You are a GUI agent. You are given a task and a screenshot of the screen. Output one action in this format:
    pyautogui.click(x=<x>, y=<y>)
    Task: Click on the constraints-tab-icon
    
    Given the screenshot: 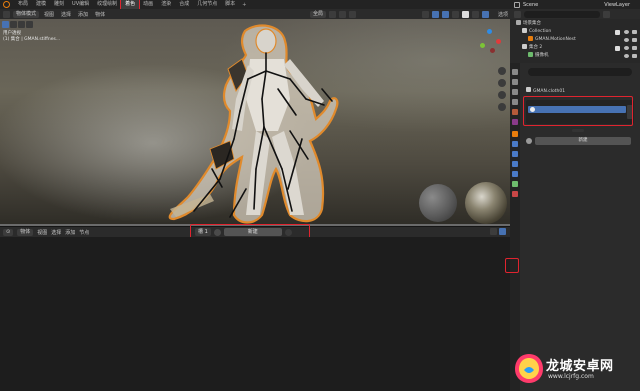 What is the action you would take?
    pyautogui.click(x=515, y=174)
    